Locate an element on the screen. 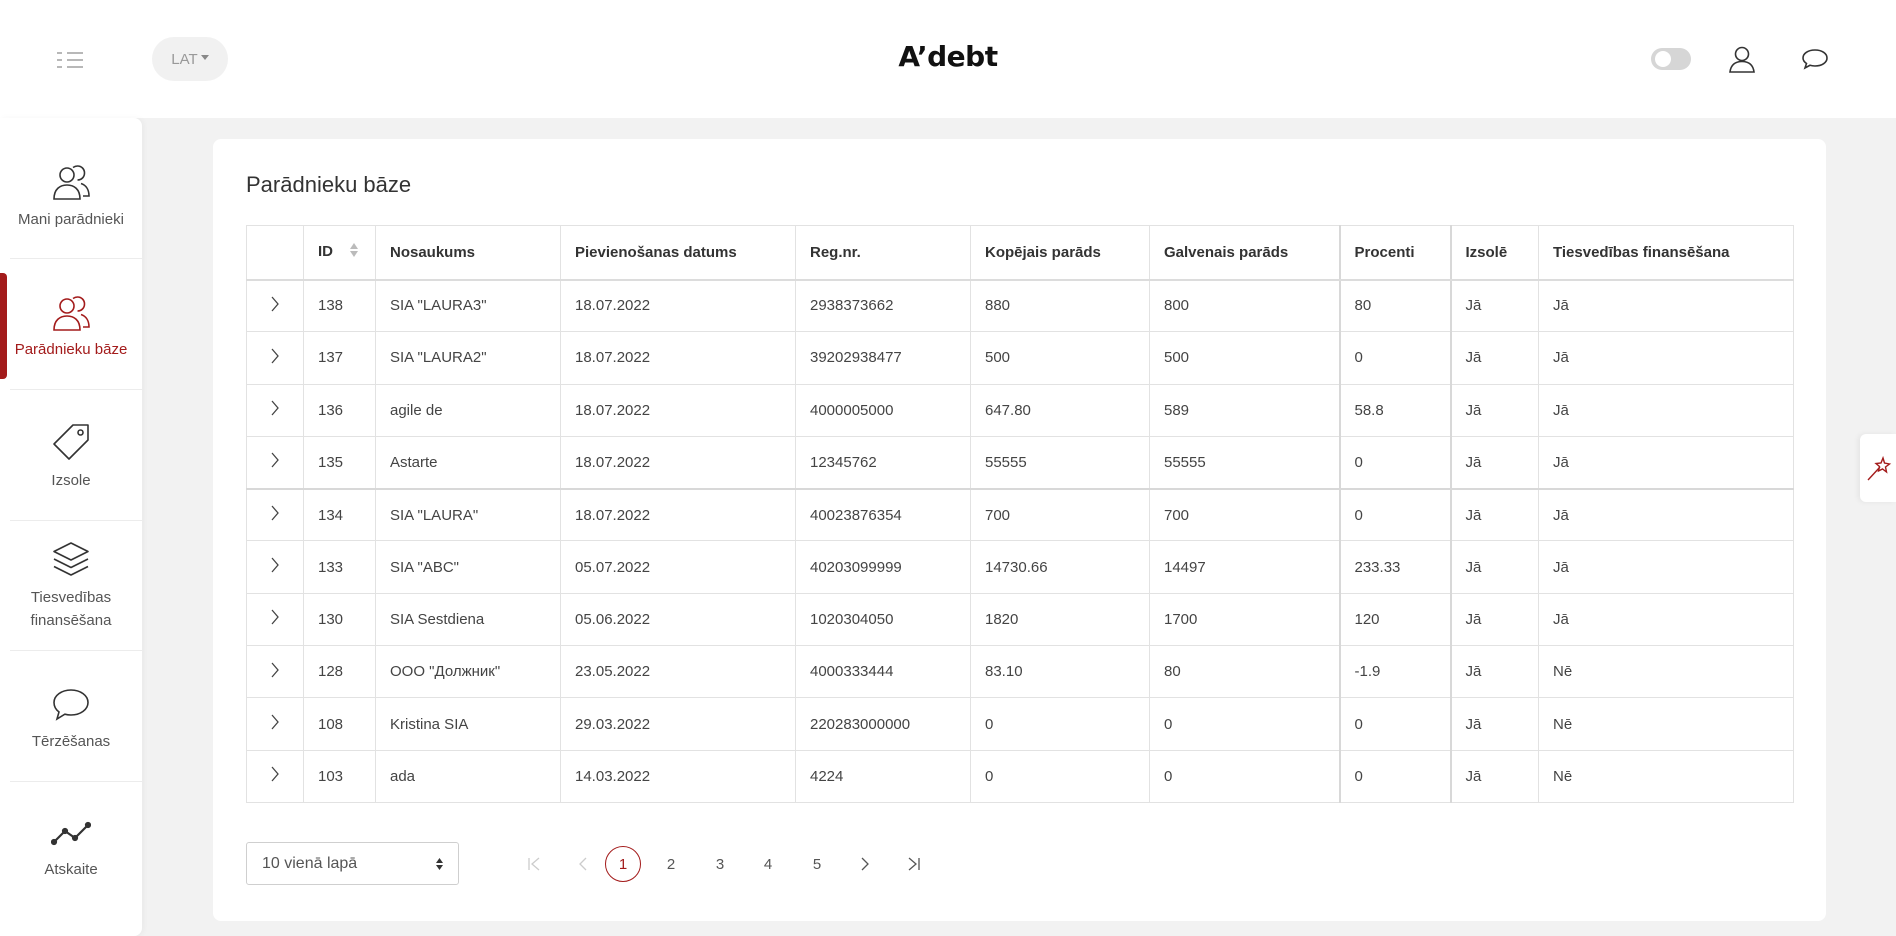 This screenshot has width=1896, height=936. cell-reg-nr: 220283000000 is located at coordinates (883, 724).